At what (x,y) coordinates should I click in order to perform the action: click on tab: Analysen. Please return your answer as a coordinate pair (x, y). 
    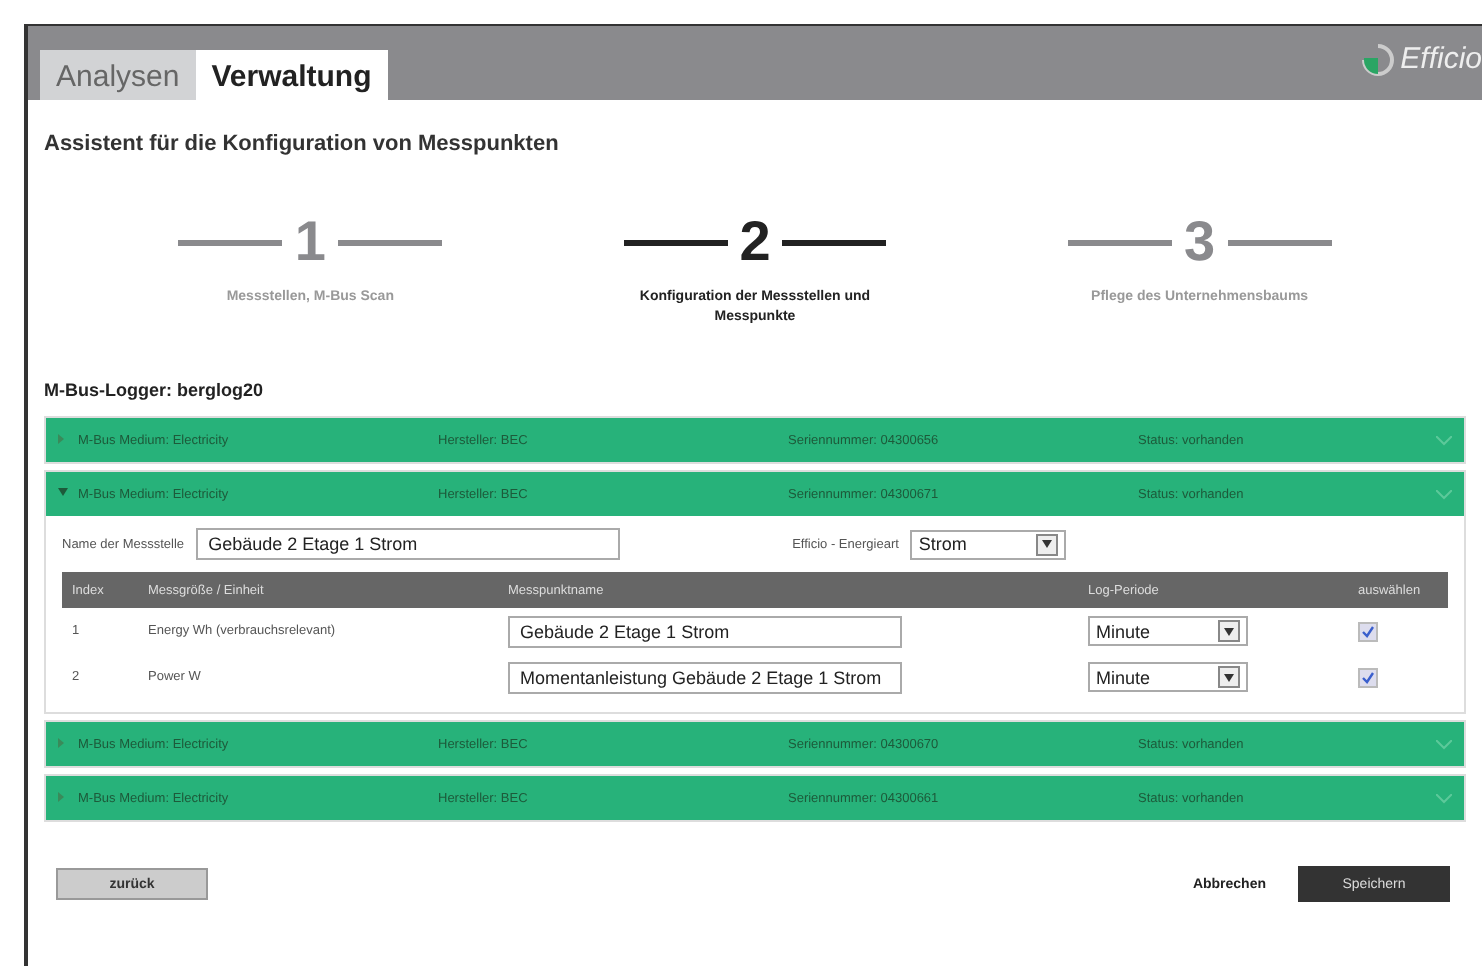
    Looking at the image, I should click on (118, 75).